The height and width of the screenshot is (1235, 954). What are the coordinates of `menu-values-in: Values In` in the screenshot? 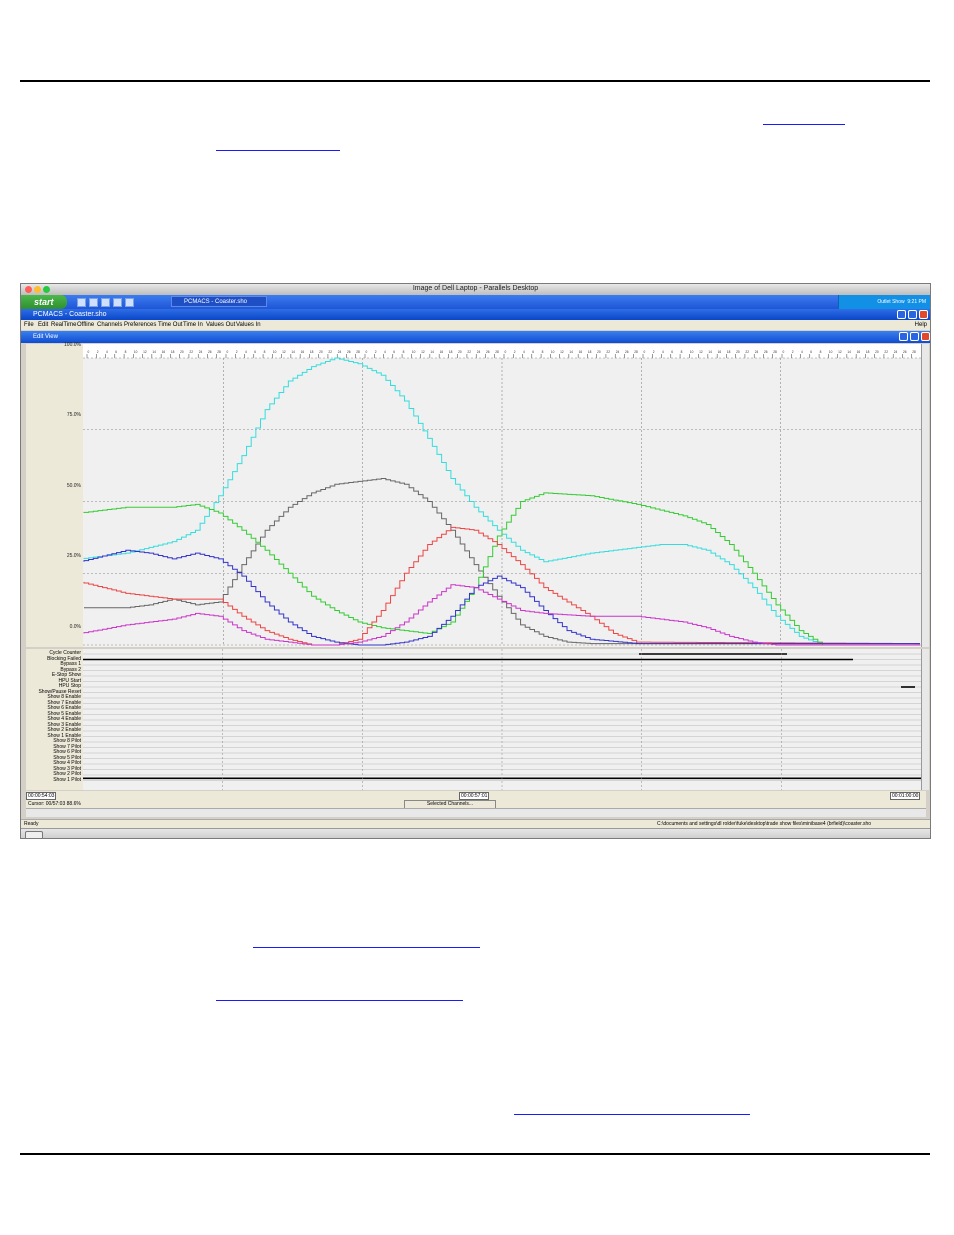 It's located at (248, 325).